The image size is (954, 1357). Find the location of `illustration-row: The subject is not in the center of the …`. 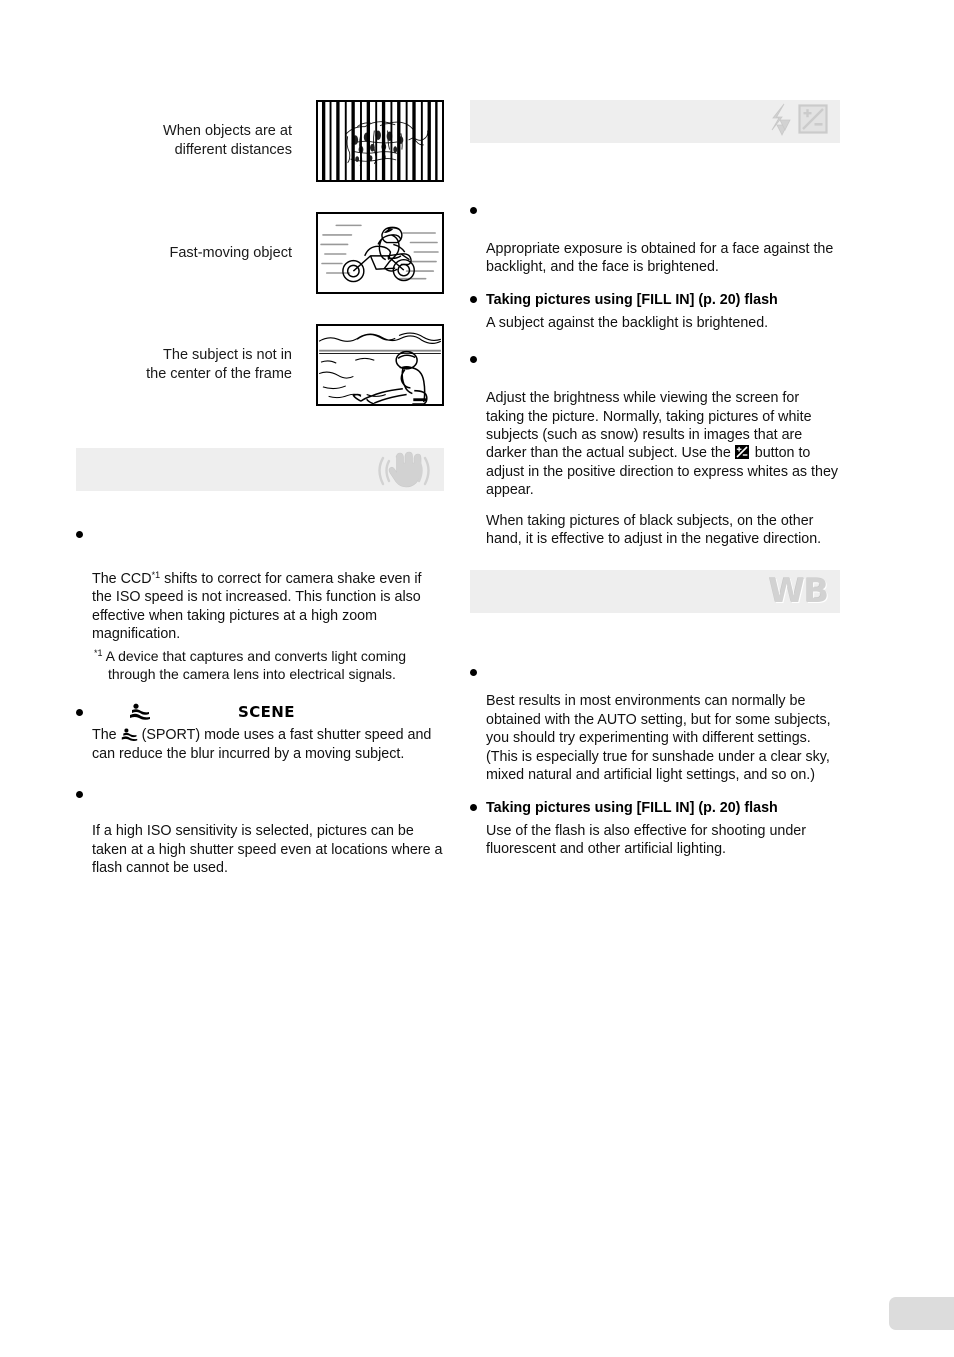

illustration-row: The subject is not in the center of the … is located at coordinates (260, 365).